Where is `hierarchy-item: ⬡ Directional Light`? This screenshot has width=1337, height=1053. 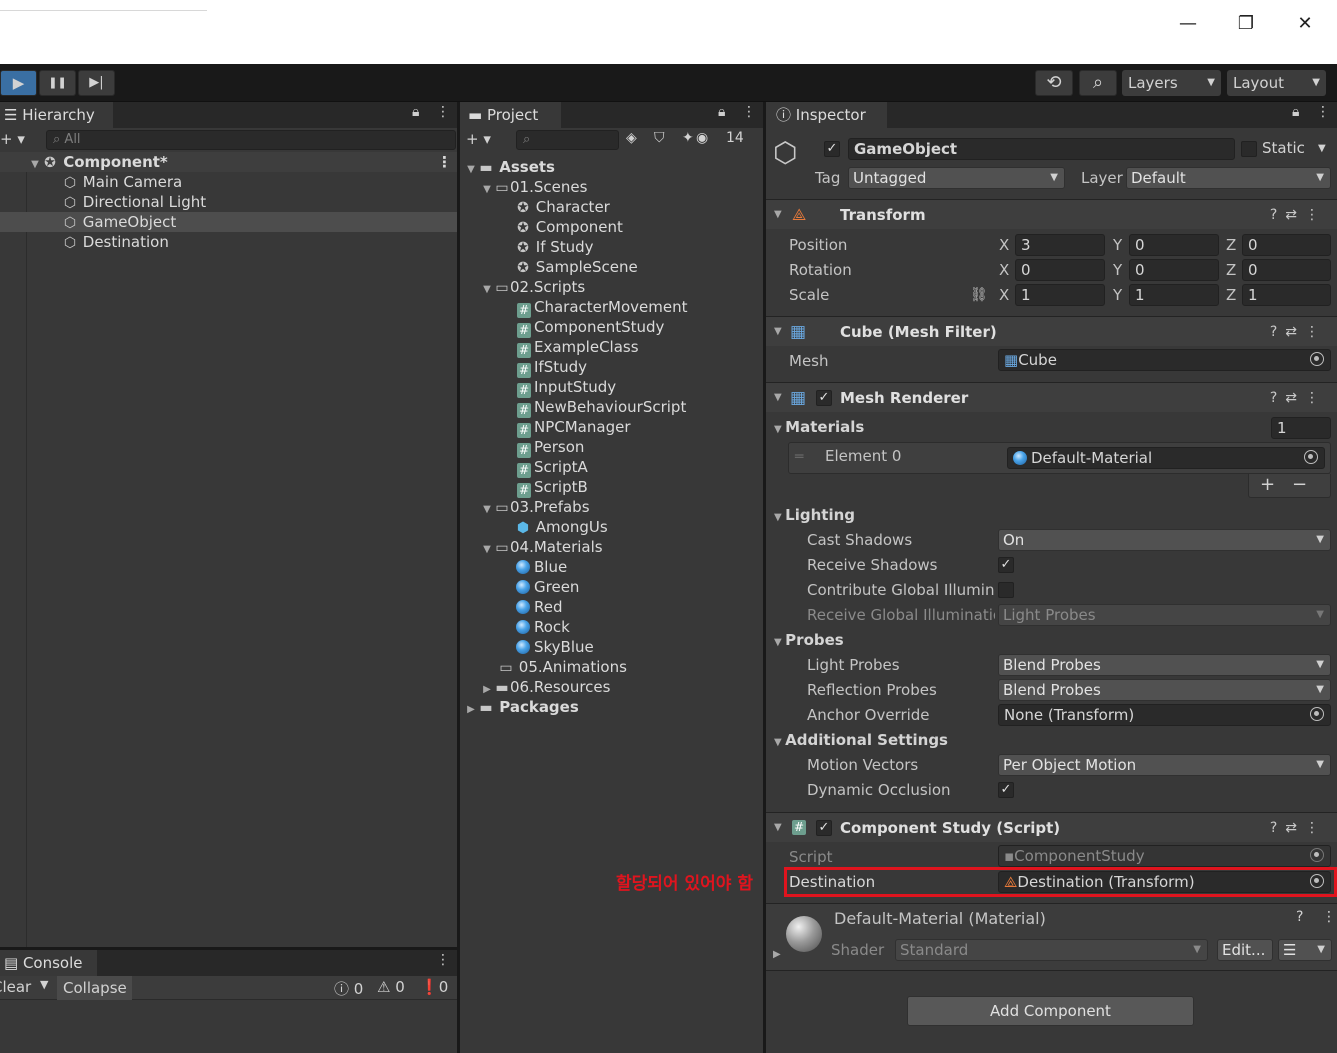
hierarchy-item: ⬡ Directional Light is located at coordinates (134, 202).